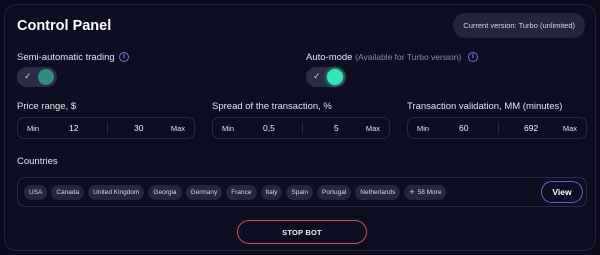 The width and height of the screenshot is (600, 255). What do you see at coordinates (241, 192) in the screenshot?
I see `country-chip: France` at bounding box center [241, 192].